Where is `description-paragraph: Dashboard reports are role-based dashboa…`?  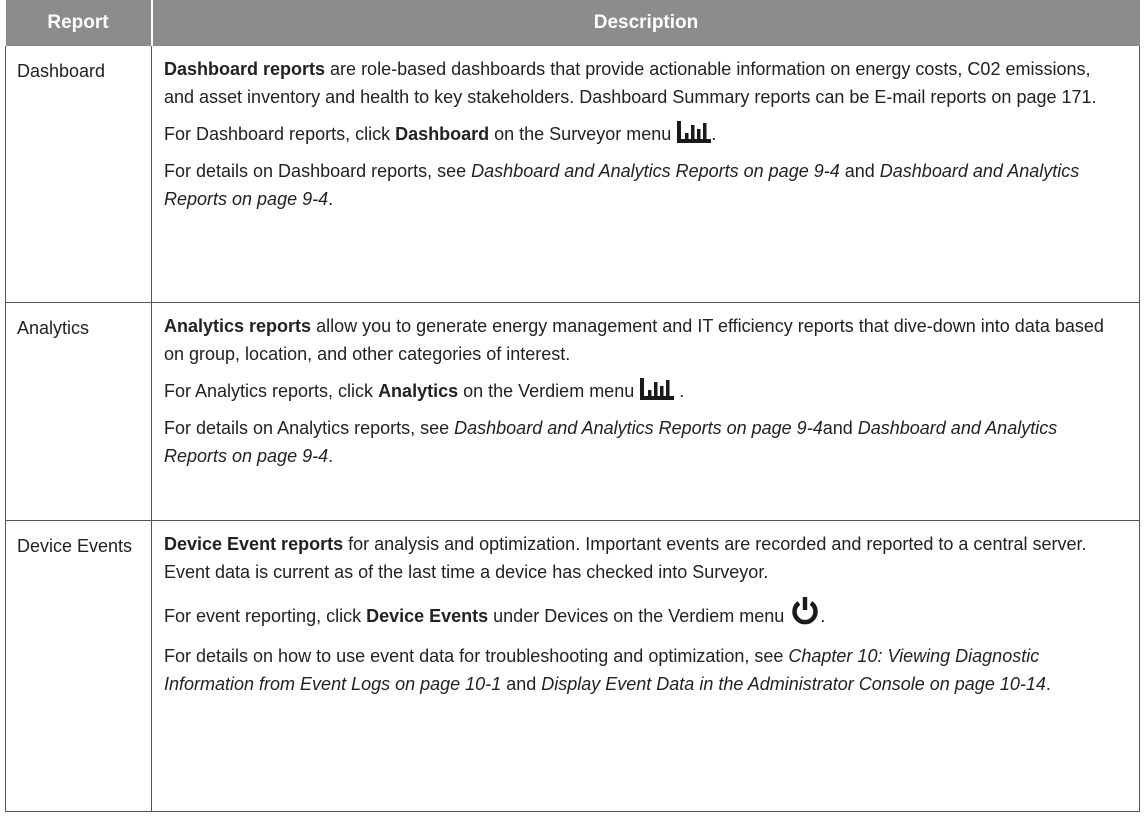
description-paragraph: Dashboard reports are role-based dashboa… is located at coordinates (644, 83).